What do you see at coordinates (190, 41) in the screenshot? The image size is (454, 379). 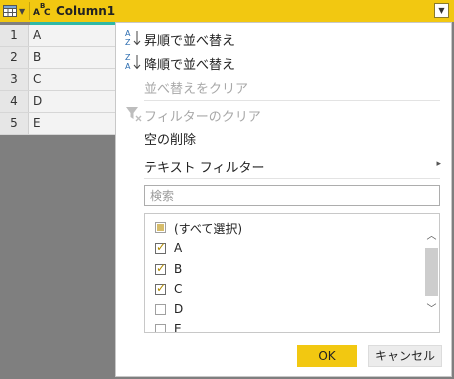 I see `sort-ascending-label: 昇順で並べ替え` at bounding box center [190, 41].